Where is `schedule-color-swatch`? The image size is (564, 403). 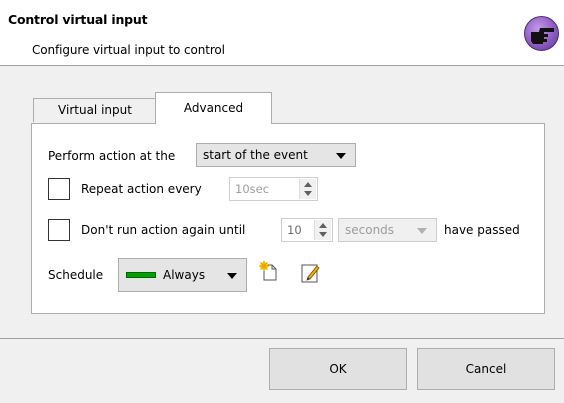
schedule-color-swatch is located at coordinates (141, 275).